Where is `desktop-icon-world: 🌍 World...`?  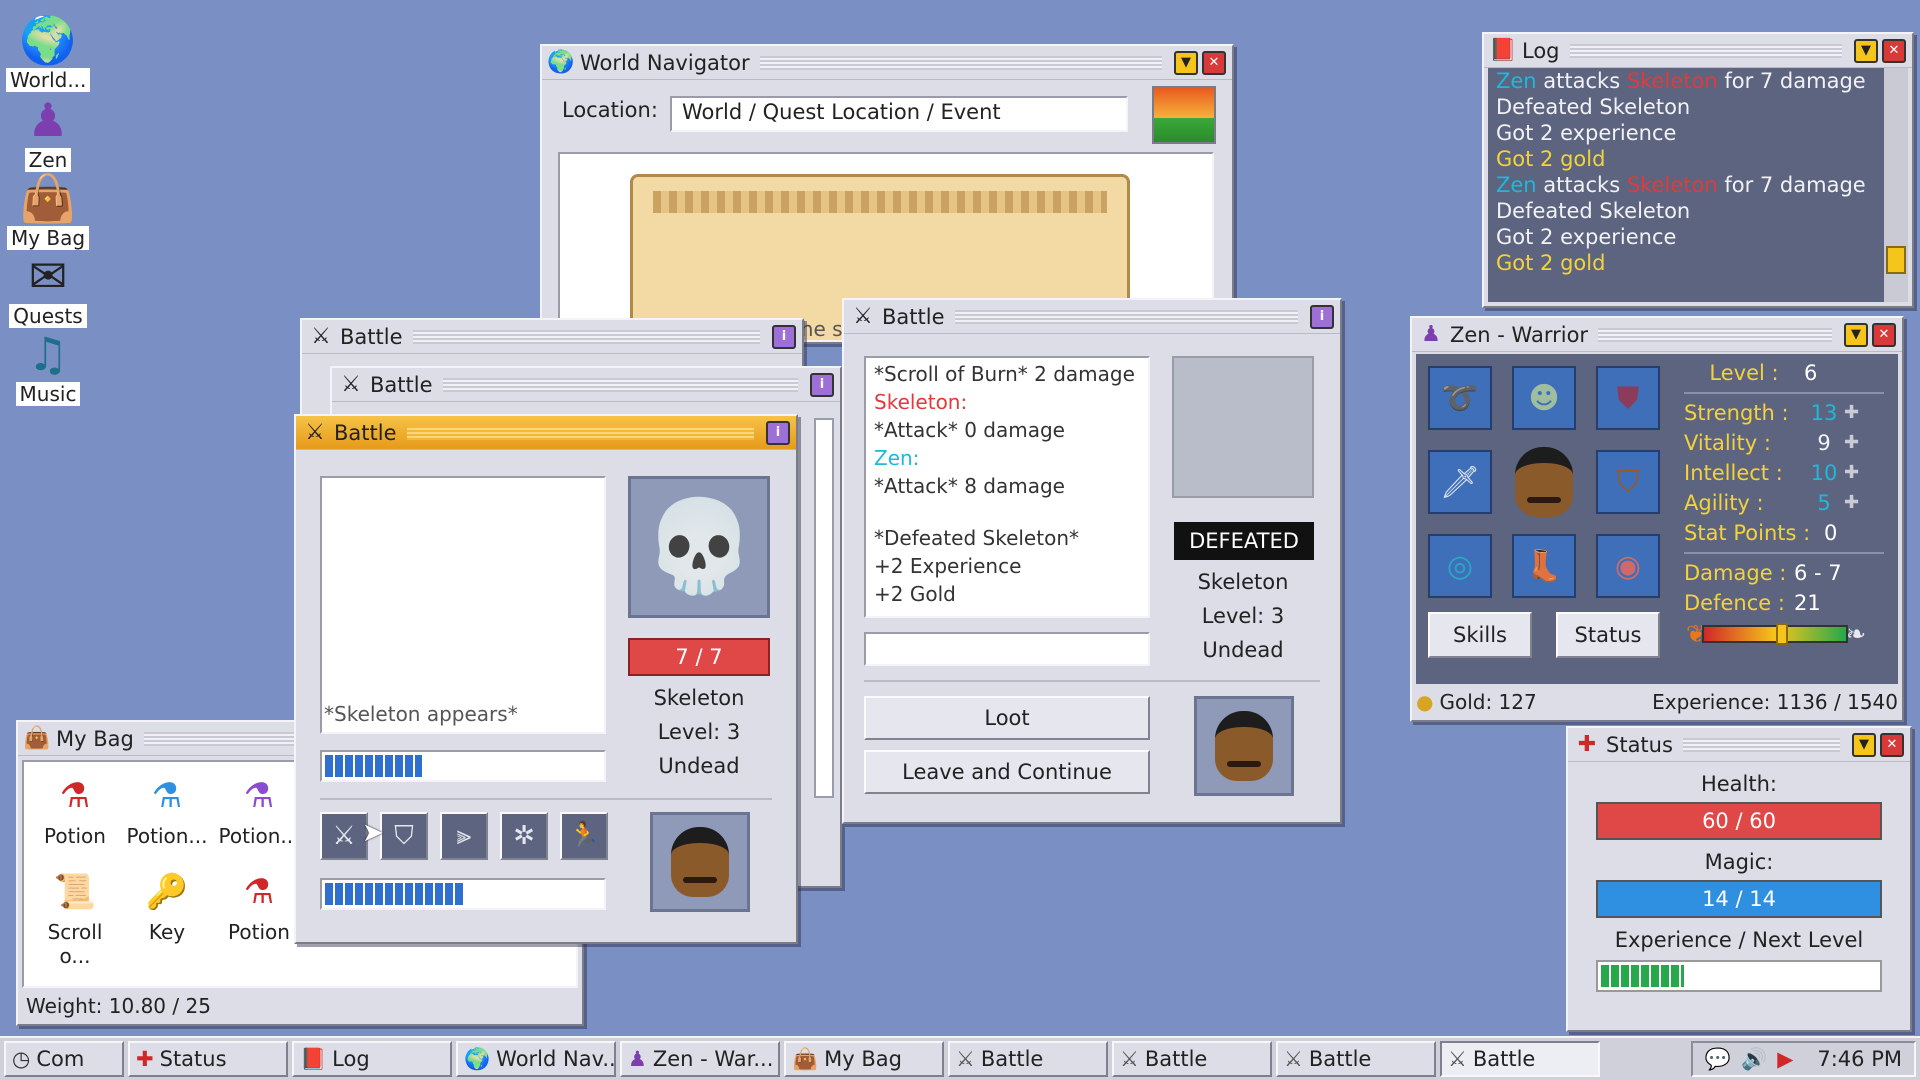
desktop-icon-world: 🌍 World... is located at coordinates (48, 52).